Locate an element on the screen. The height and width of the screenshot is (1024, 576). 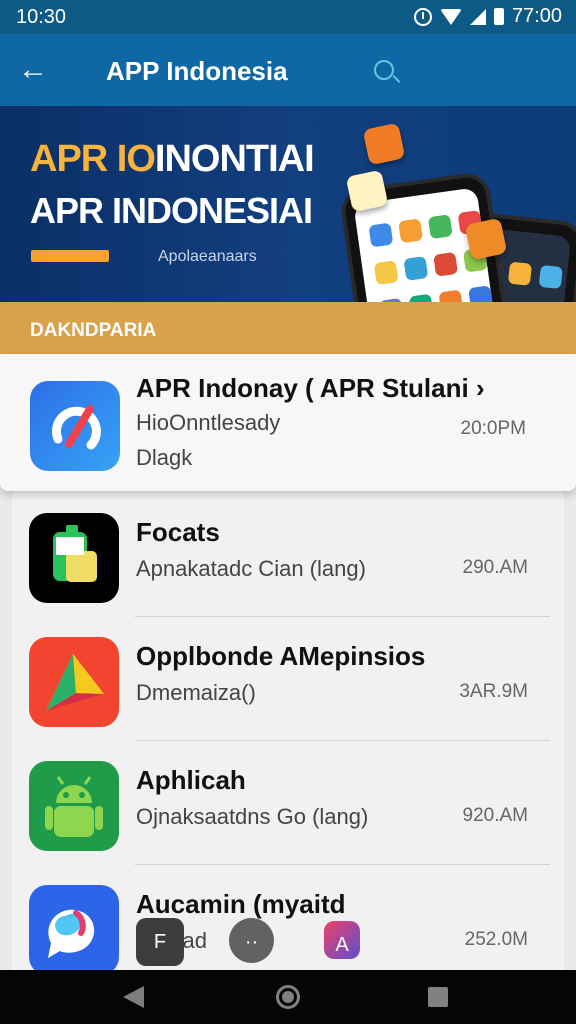
section-header: DAKNDPARIA is located at coordinates (288, 328).